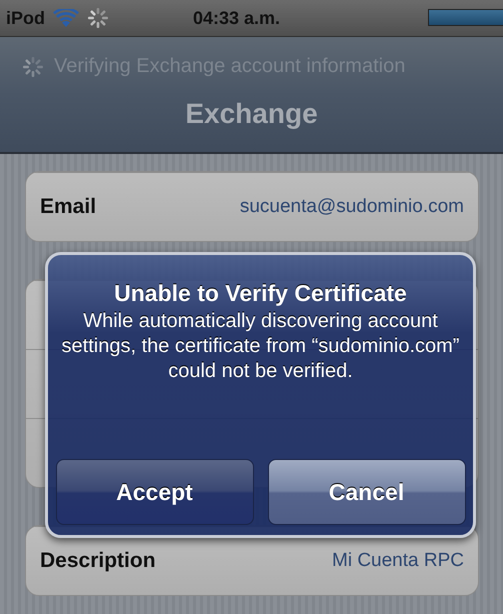  I want to click on input-field: sucuenta@sudominio.com, so click(352, 207).